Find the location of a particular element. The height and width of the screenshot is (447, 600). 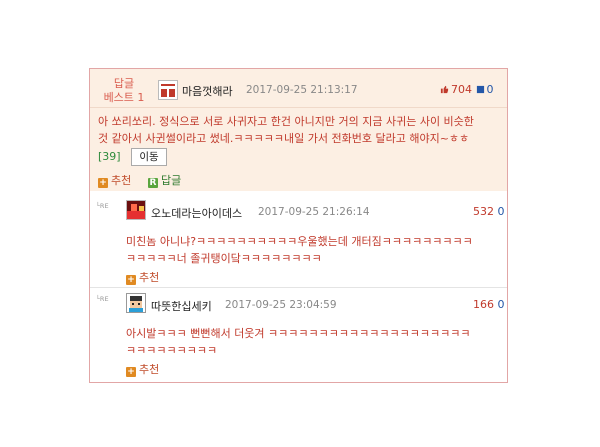

nickname: 마음껏해라 is located at coordinates (207, 91).